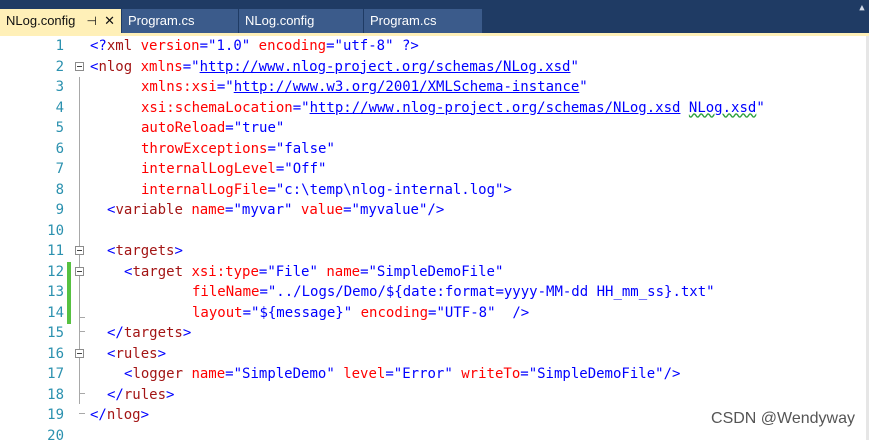 This screenshot has height=446, width=869. What do you see at coordinates (32, 87) in the screenshot?
I see `line-number: 3` at bounding box center [32, 87].